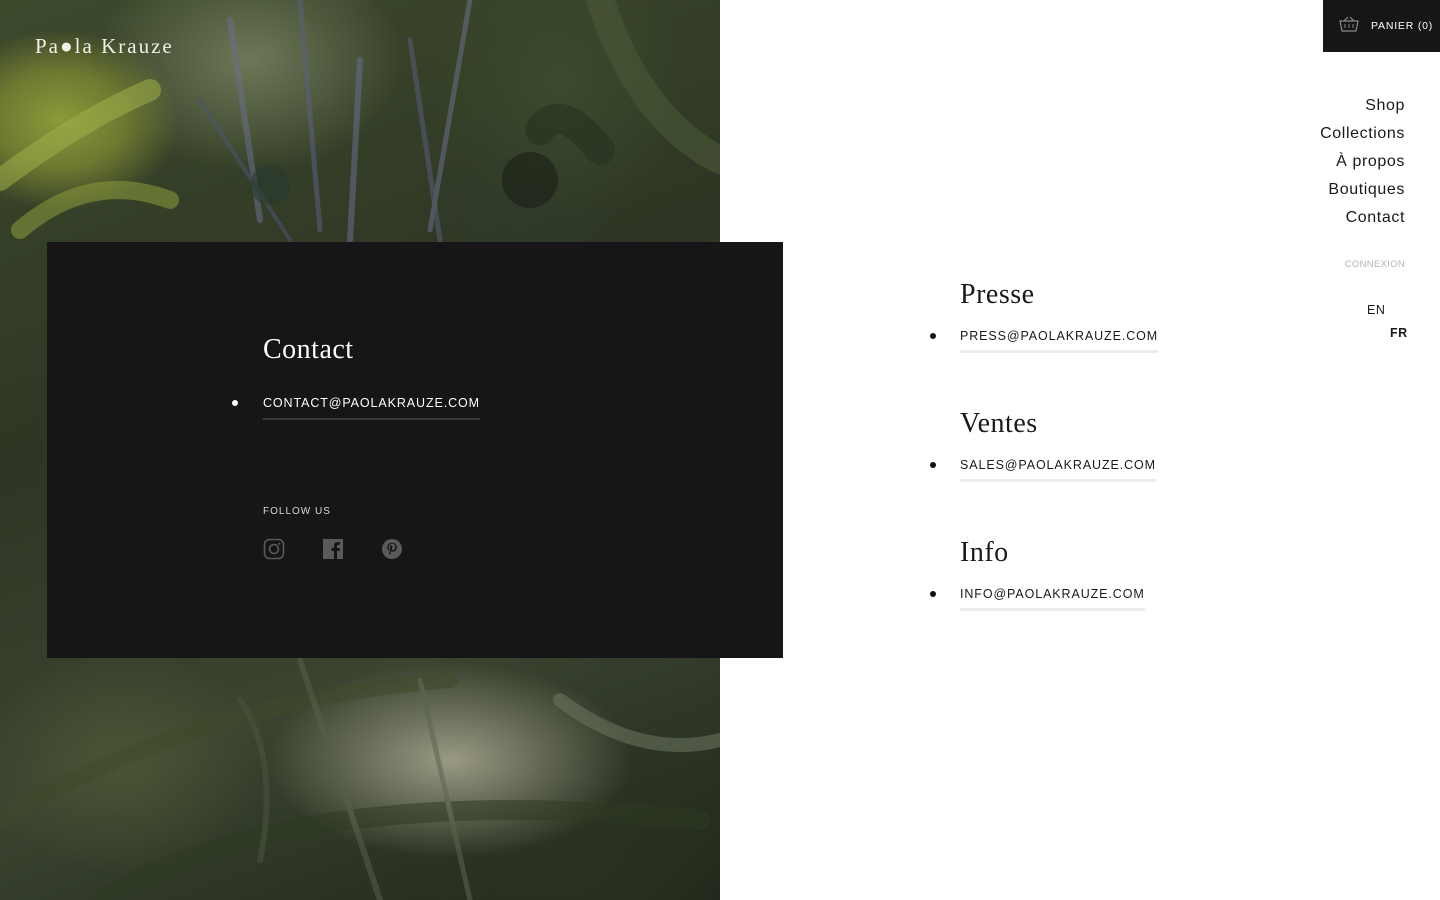  I want to click on nav-item-contact: Contact, so click(1362, 218).